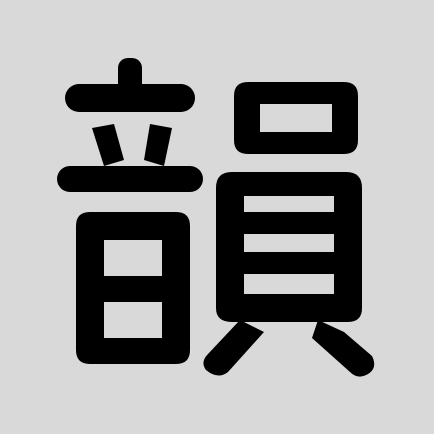 The width and height of the screenshot is (434, 434). I want to click on stroke-upper-bar, so click(130, 98).